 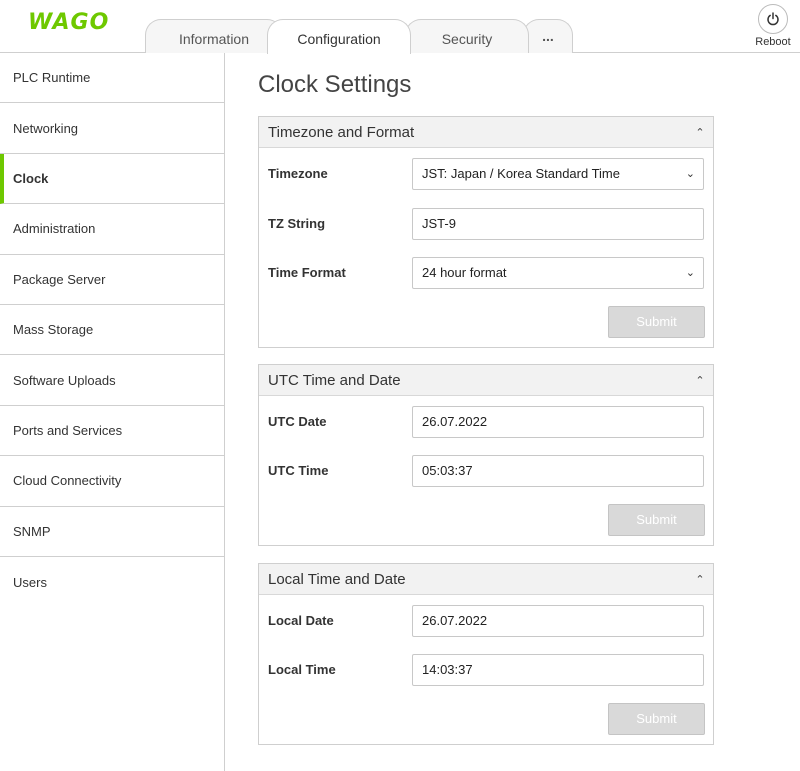 What do you see at coordinates (112, 78) in the screenshot?
I see `sidebar-item-plc-runtime: PLC Runtime` at bounding box center [112, 78].